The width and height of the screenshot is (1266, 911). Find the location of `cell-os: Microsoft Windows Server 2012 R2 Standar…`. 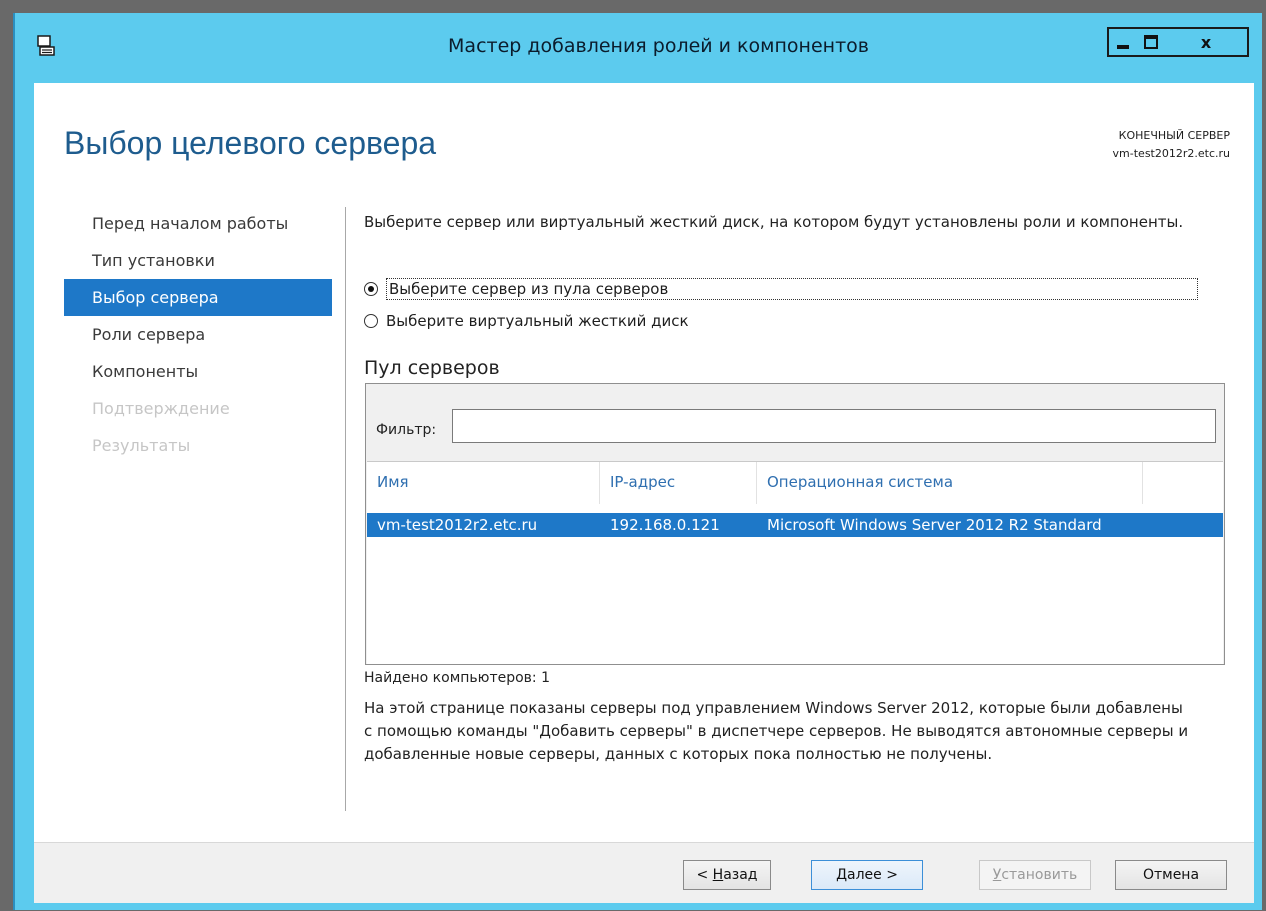

cell-os: Microsoft Windows Server 2012 R2 Standar… is located at coordinates (934, 525).